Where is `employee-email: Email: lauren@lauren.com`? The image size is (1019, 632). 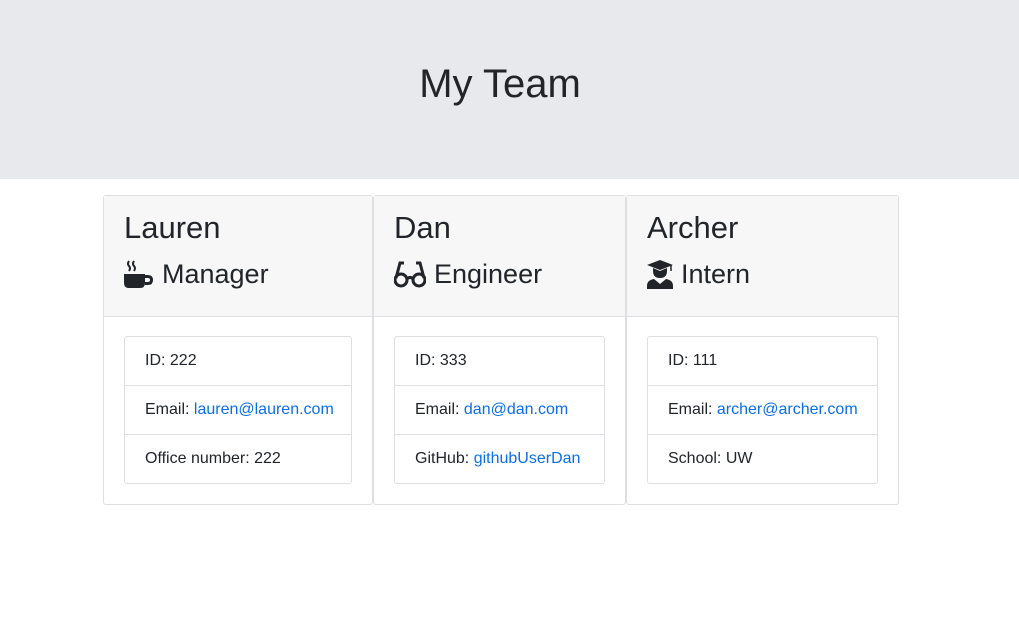 employee-email: Email: lauren@lauren.com is located at coordinates (238, 410).